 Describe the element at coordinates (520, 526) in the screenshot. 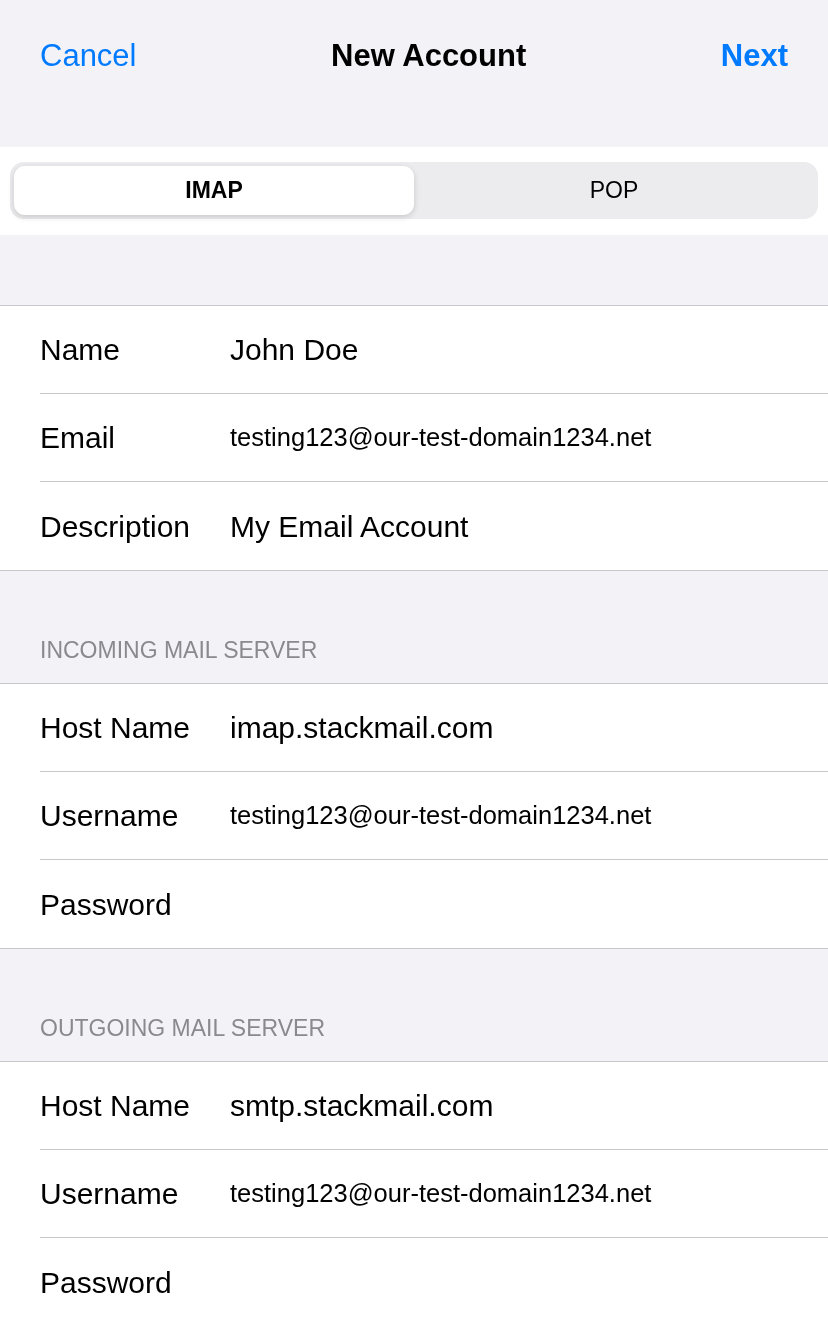

I see `input-field: My Email Account` at that location.